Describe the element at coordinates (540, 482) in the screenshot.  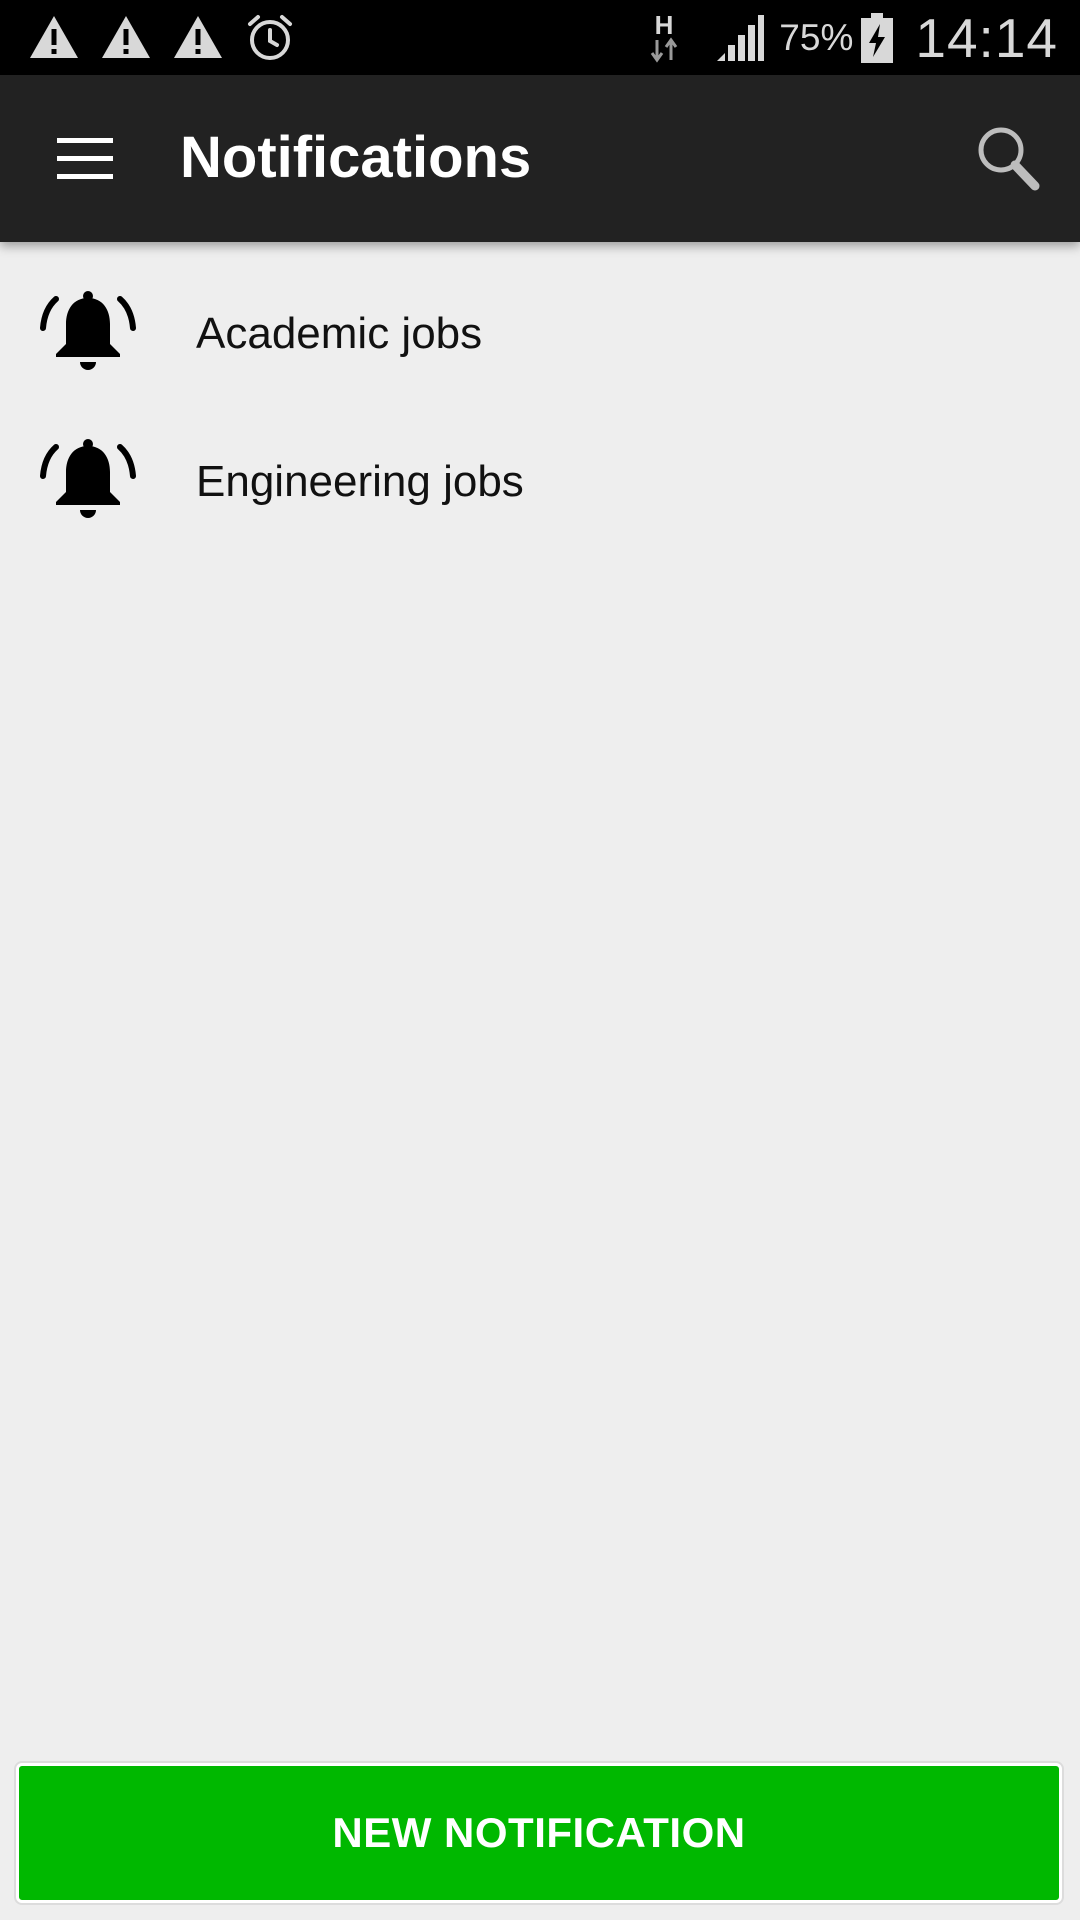
I see `list-item: Engineering jobs` at that location.